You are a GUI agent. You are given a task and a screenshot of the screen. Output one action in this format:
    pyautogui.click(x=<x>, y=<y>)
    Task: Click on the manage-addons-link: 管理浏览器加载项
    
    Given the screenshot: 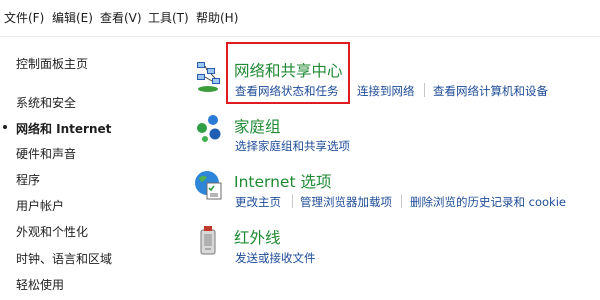 What is the action you would take?
    pyautogui.click(x=346, y=202)
    